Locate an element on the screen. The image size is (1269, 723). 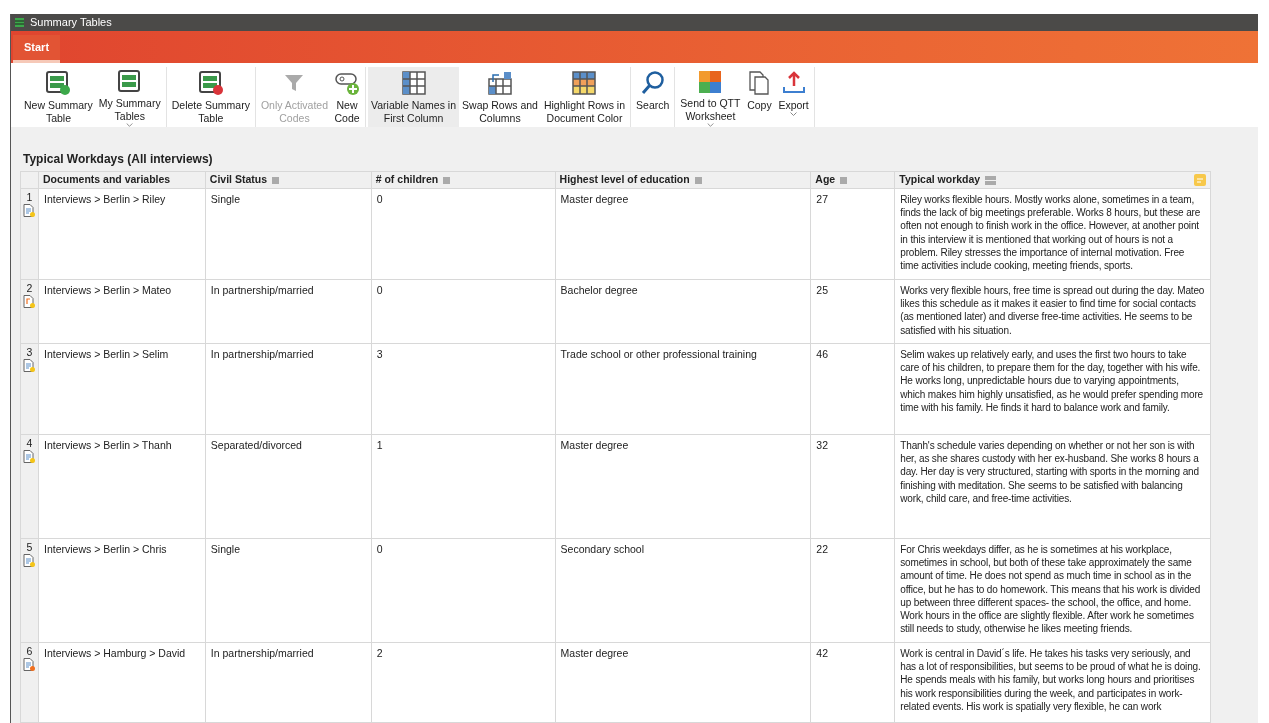
colored-grid-icon is located at coordinates (584, 82).